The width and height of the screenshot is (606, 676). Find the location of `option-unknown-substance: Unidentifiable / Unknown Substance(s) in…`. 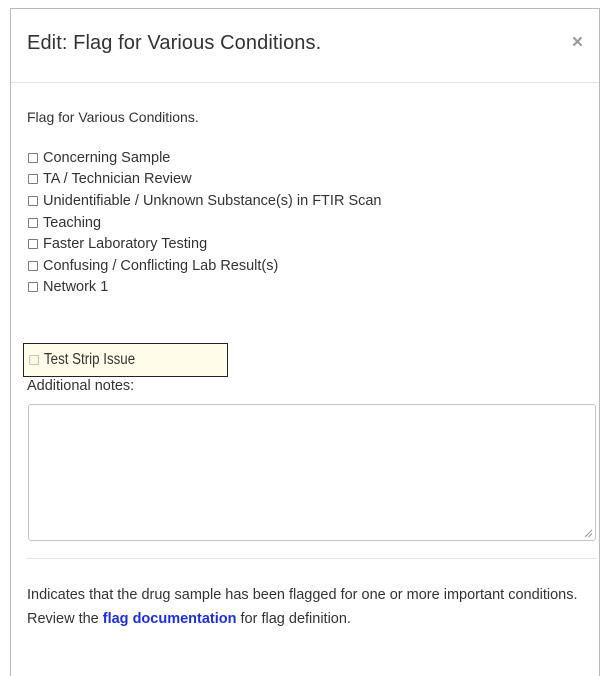

option-unknown-substance: Unidentifiable / Unknown Substance(s) in… is located at coordinates (205, 201).